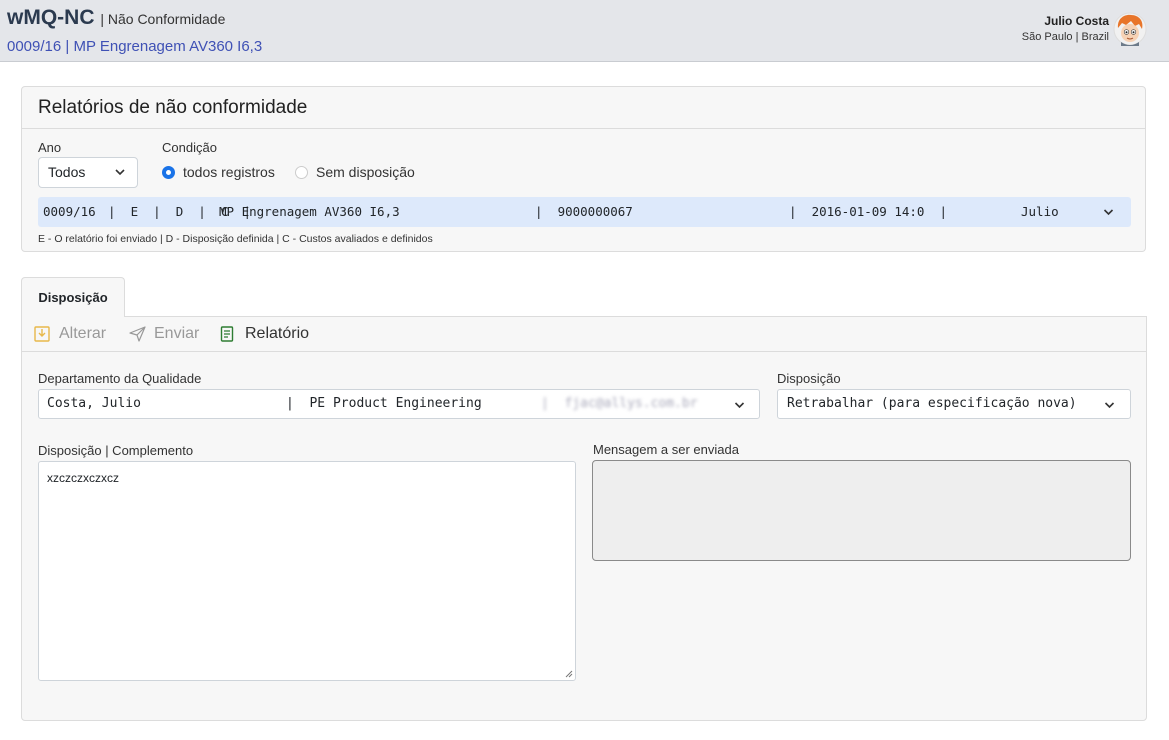 This screenshot has height=740, width=1169. Describe the element at coordinates (177, 333) in the screenshot. I see `enviar-label: Enviar` at that location.